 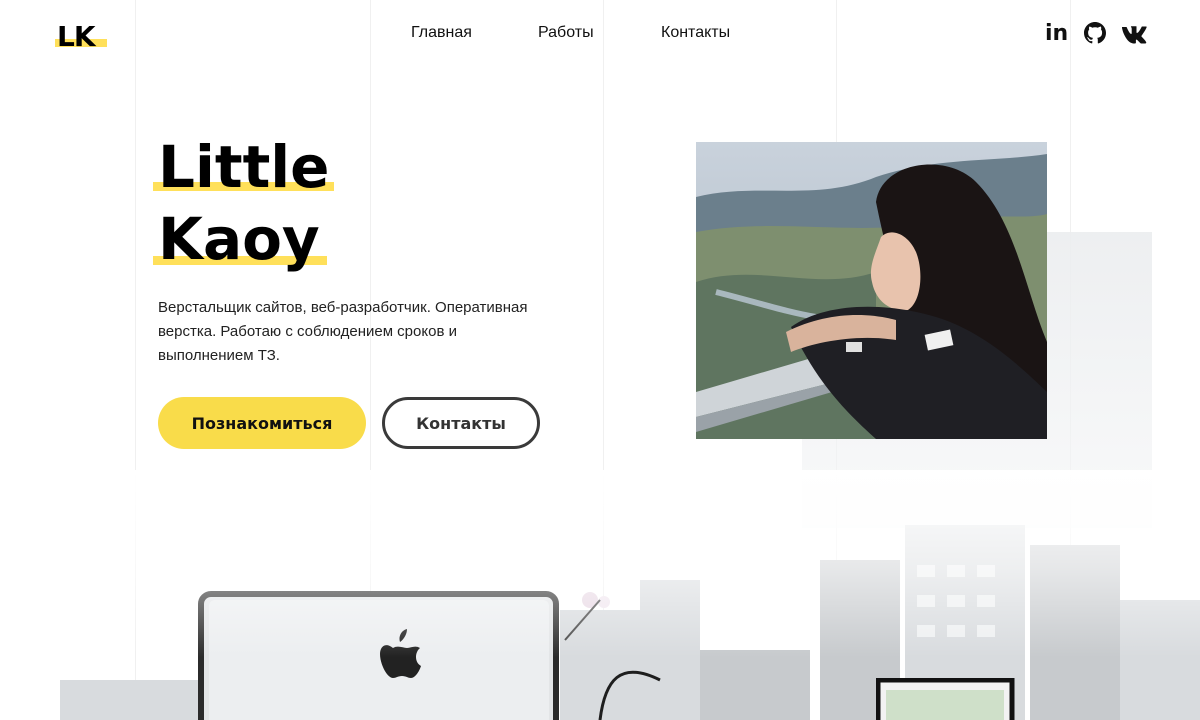 What do you see at coordinates (1058, 34) in the screenshot?
I see `linkedin-icon: in` at bounding box center [1058, 34].